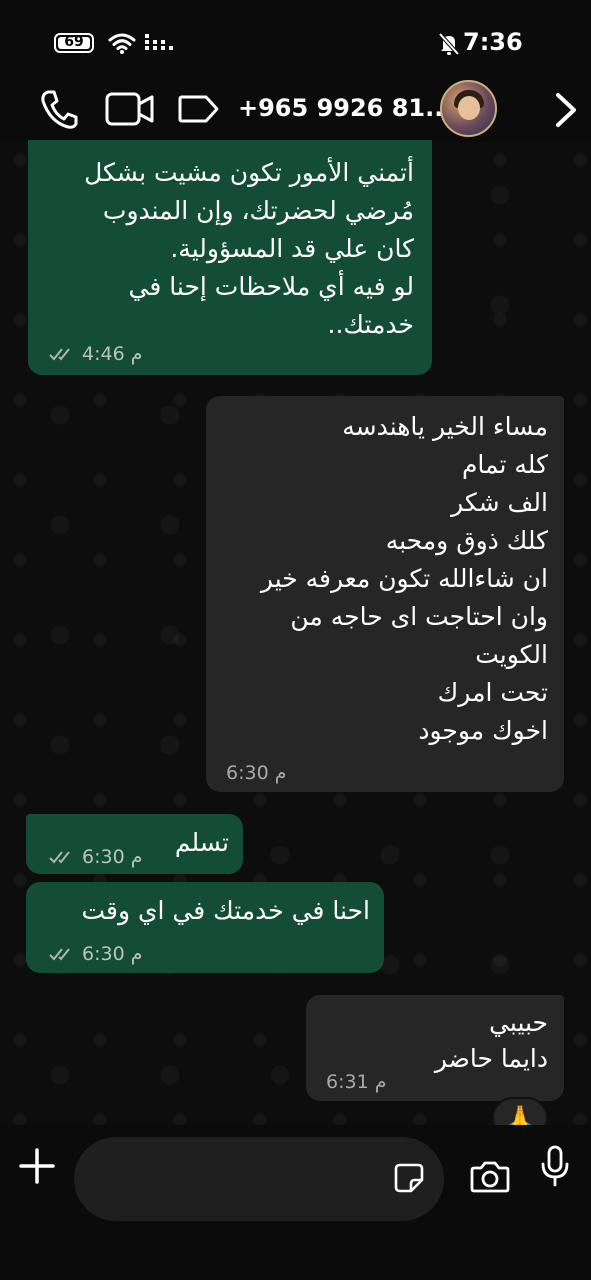 The width and height of the screenshot is (591, 1280). Describe the element at coordinates (159, 42) in the screenshot. I see `signal-icon` at that location.